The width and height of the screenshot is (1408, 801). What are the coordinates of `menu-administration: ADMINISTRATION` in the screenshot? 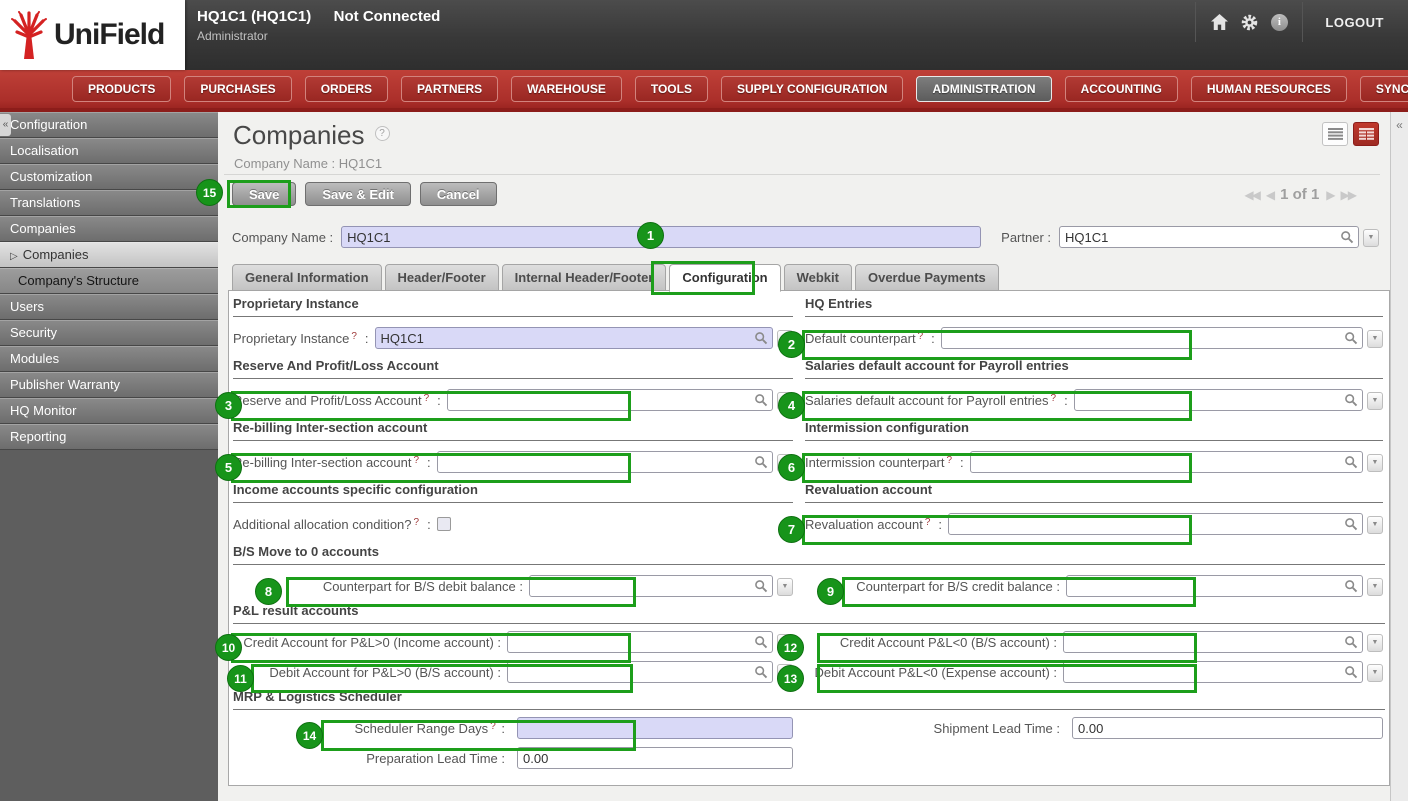 It's located at (984, 89).